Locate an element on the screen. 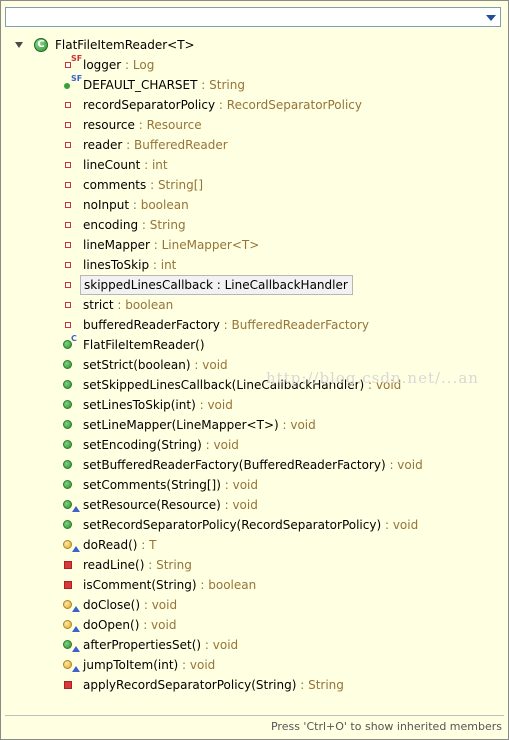 The height and width of the screenshot is (740, 509). member-name: encoding is located at coordinates (111, 225).